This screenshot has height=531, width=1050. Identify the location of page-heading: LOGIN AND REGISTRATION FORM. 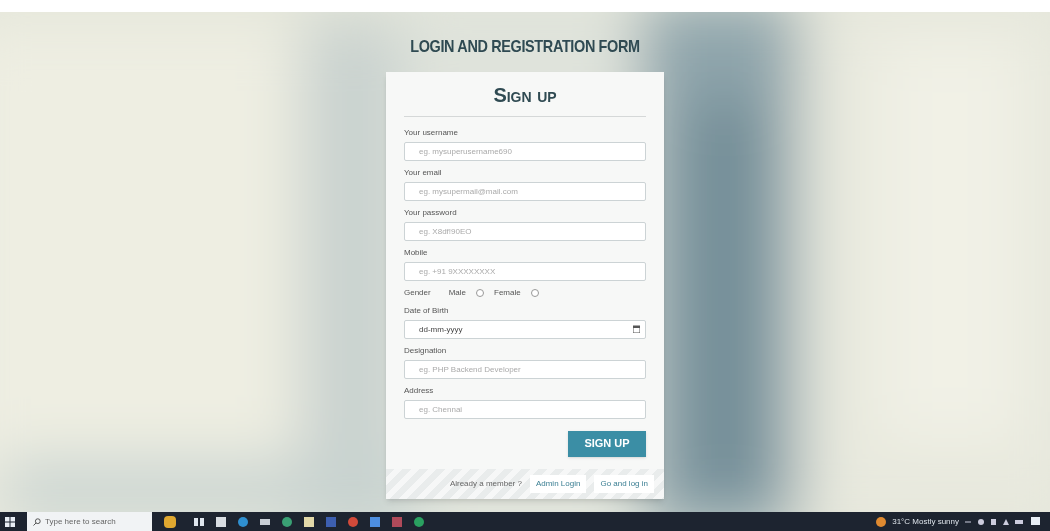
(525, 47).